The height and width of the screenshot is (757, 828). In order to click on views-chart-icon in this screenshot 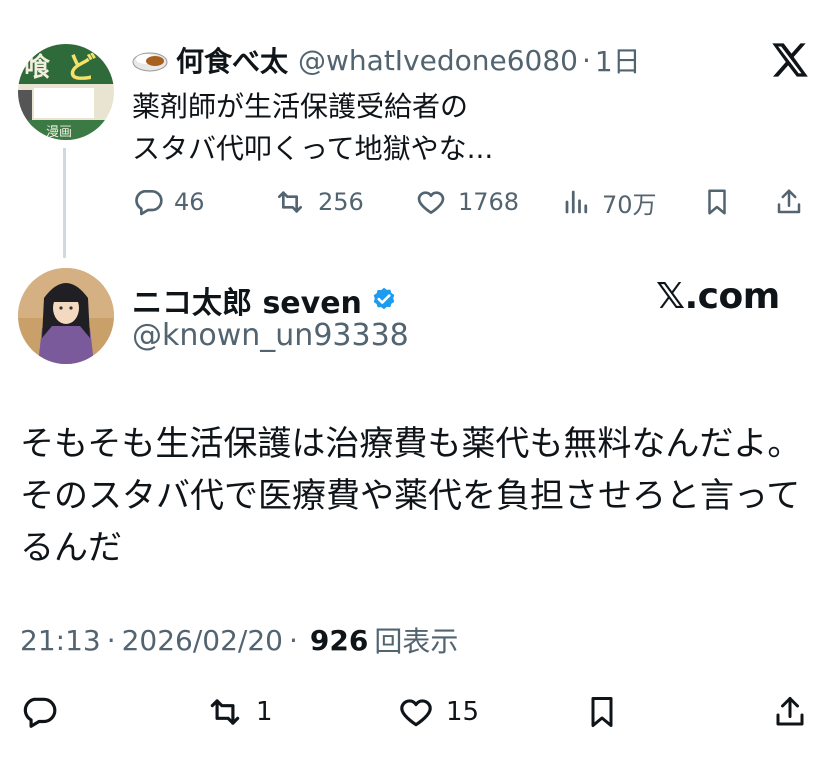, I will do `click(577, 202)`.